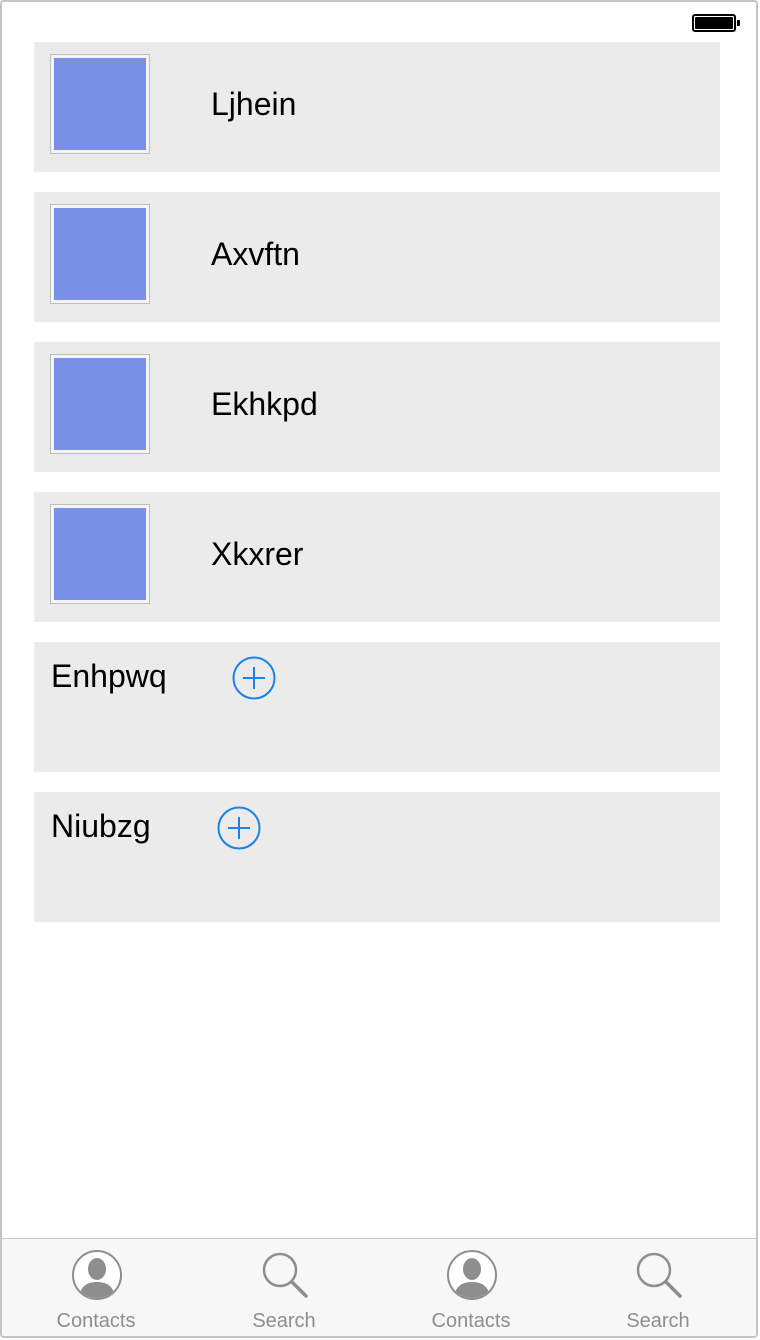  I want to click on contact-card: Ekhkpd, so click(377, 407).